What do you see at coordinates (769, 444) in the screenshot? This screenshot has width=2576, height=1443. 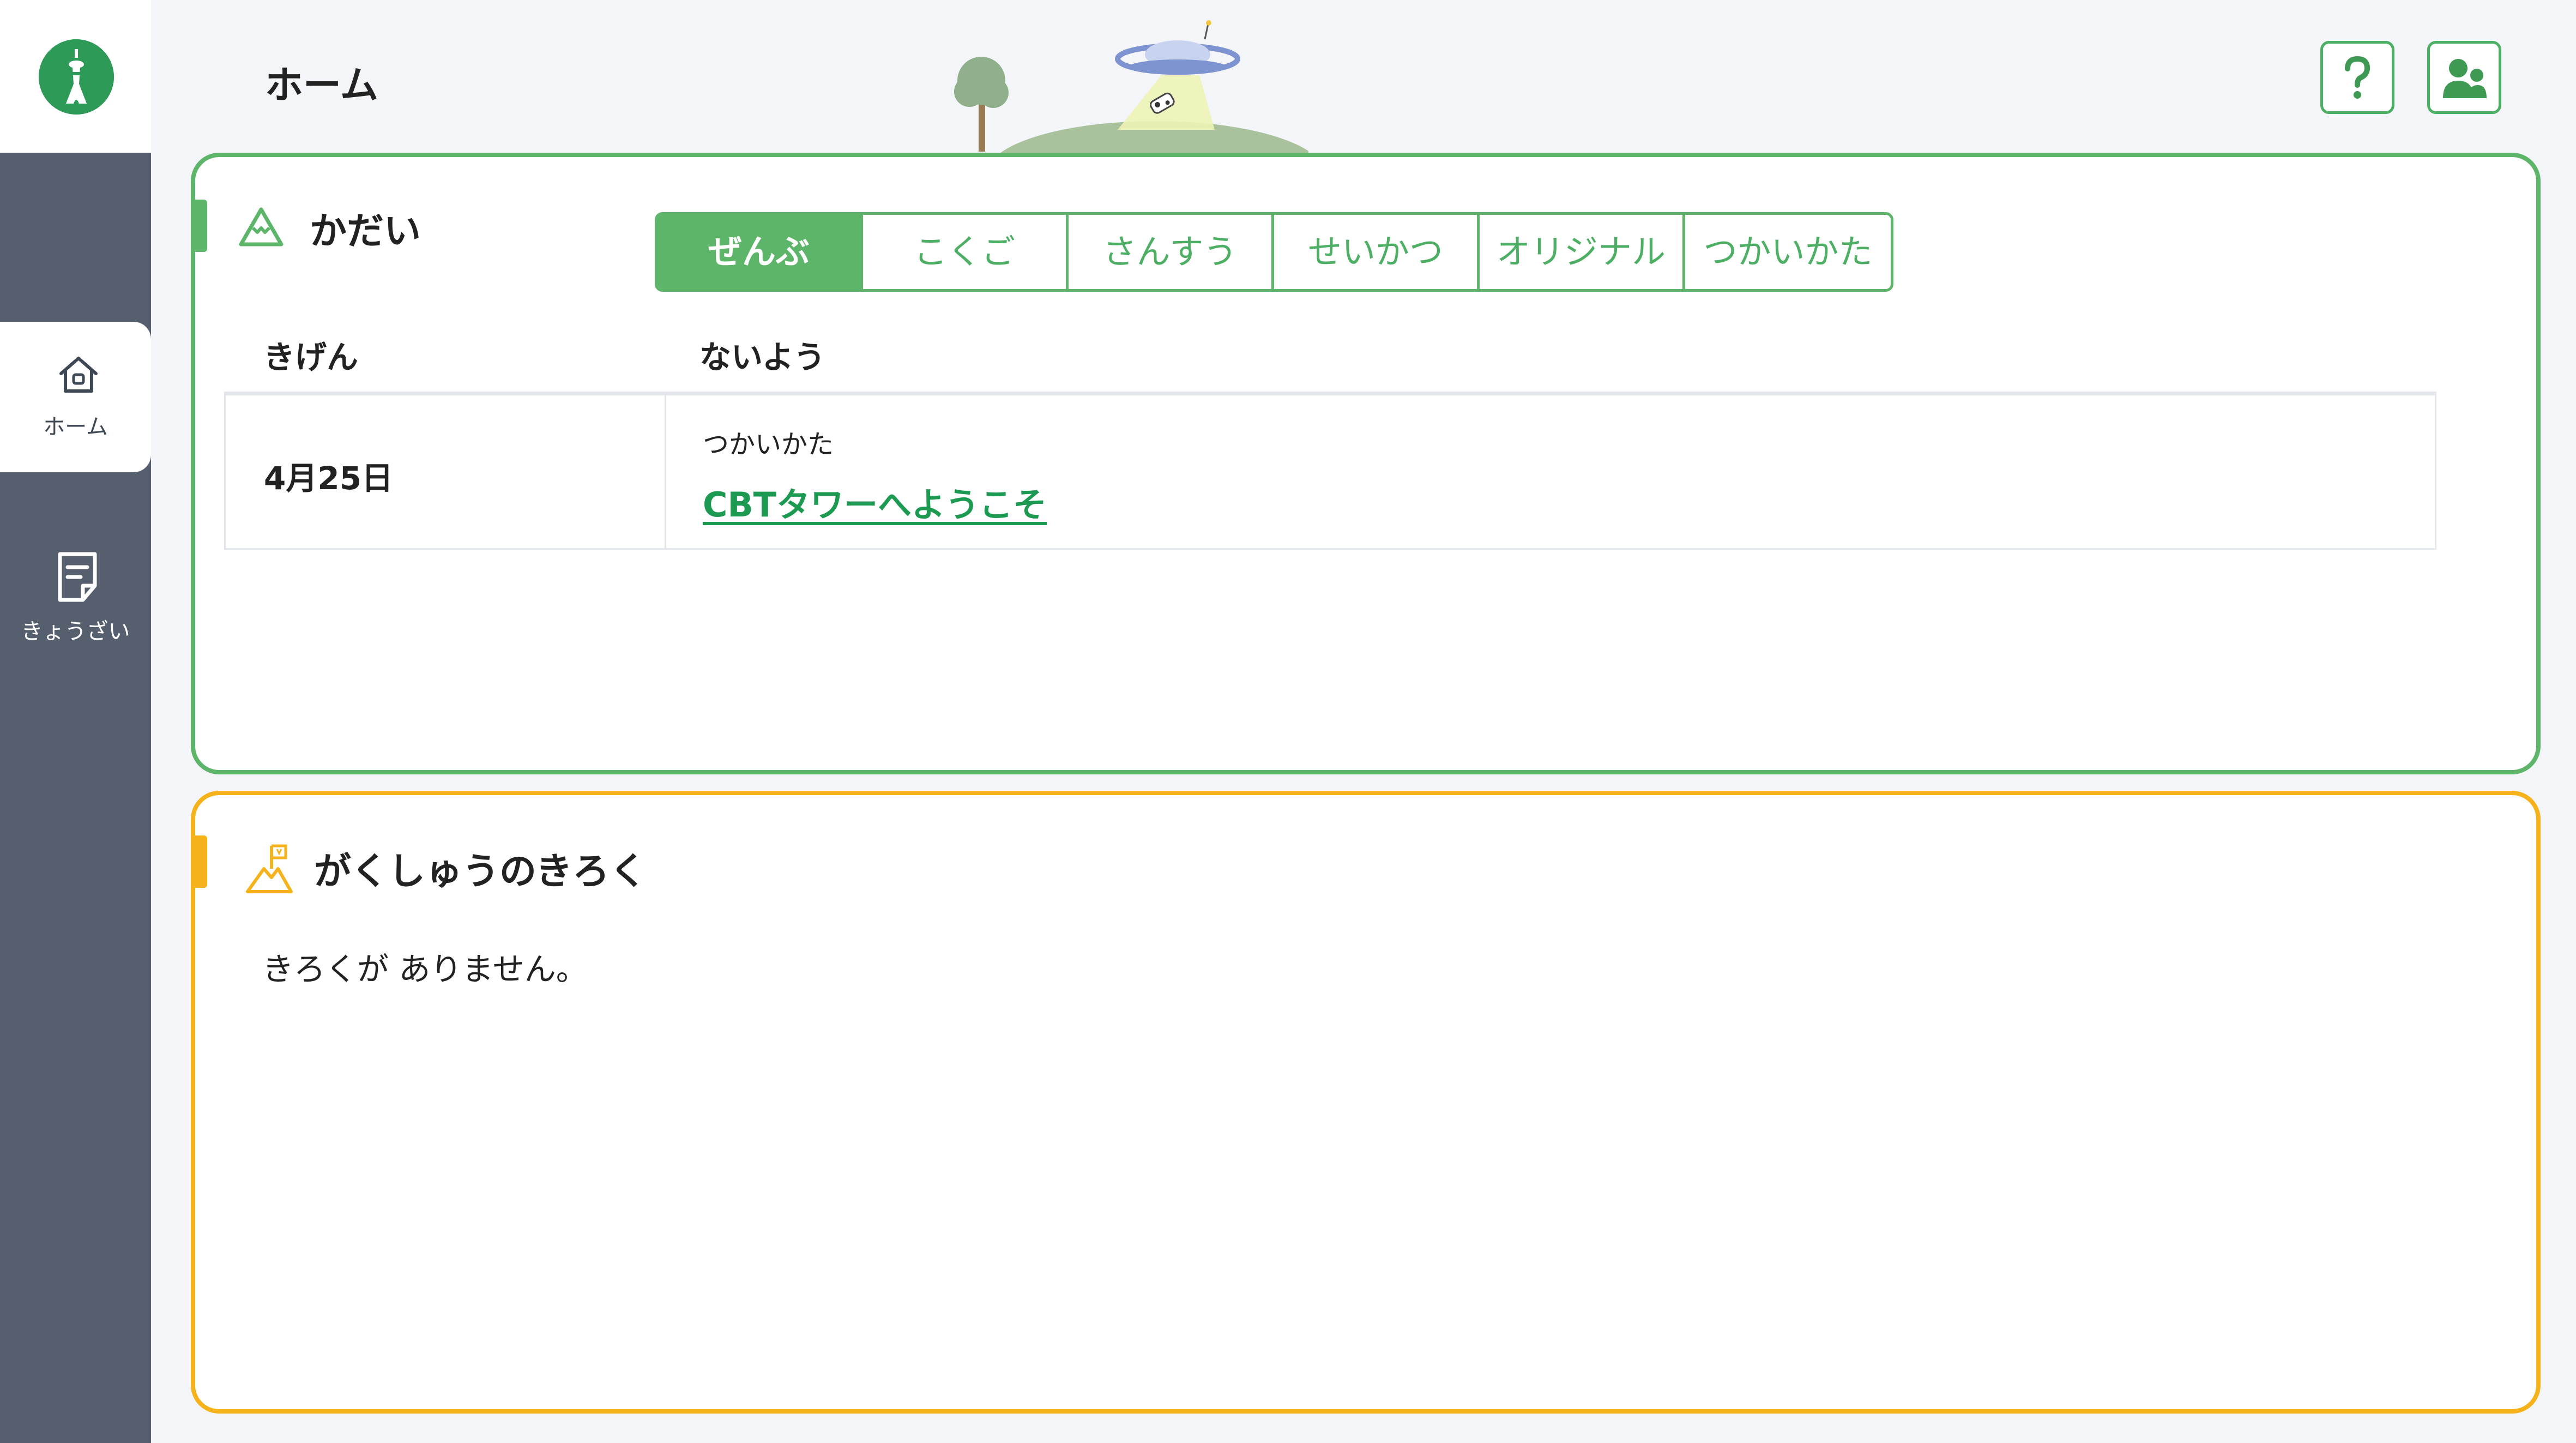 I see `task-category: つかいかた` at bounding box center [769, 444].